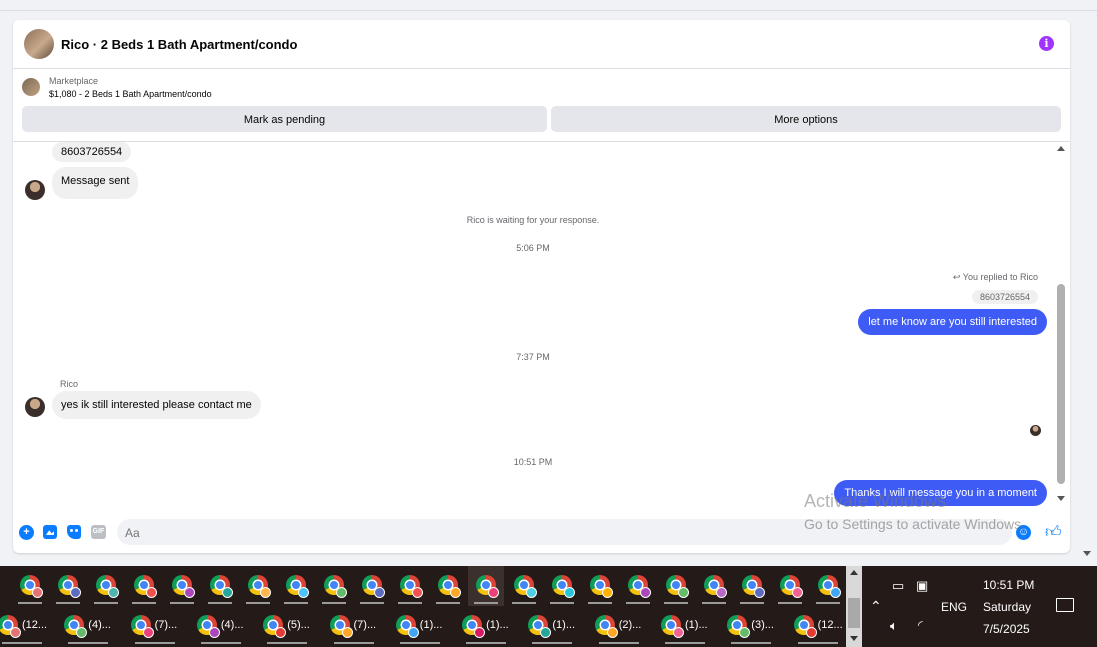 This screenshot has width=1097, height=647. Describe the element at coordinates (1087, 553) in the screenshot. I see `page-scroll-down-icon` at that location.